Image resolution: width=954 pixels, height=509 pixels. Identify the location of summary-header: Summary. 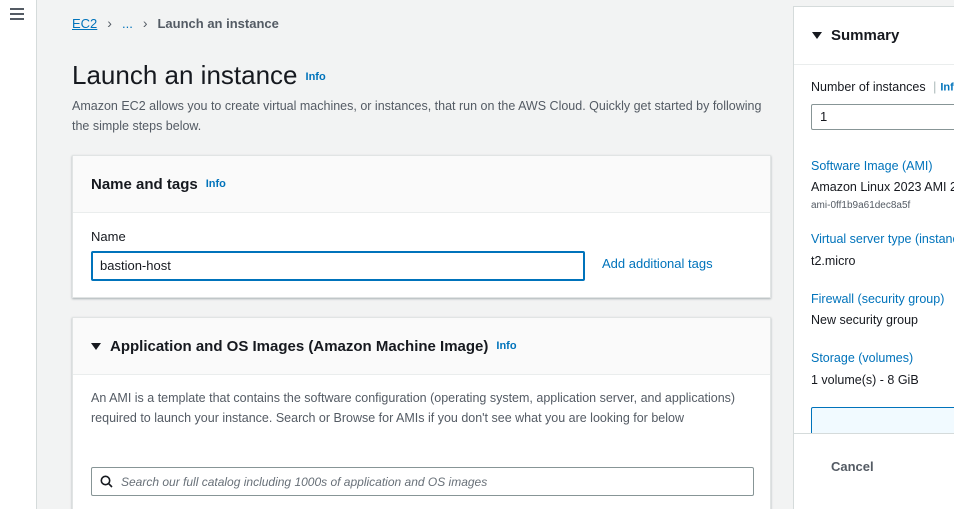
(874, 36).